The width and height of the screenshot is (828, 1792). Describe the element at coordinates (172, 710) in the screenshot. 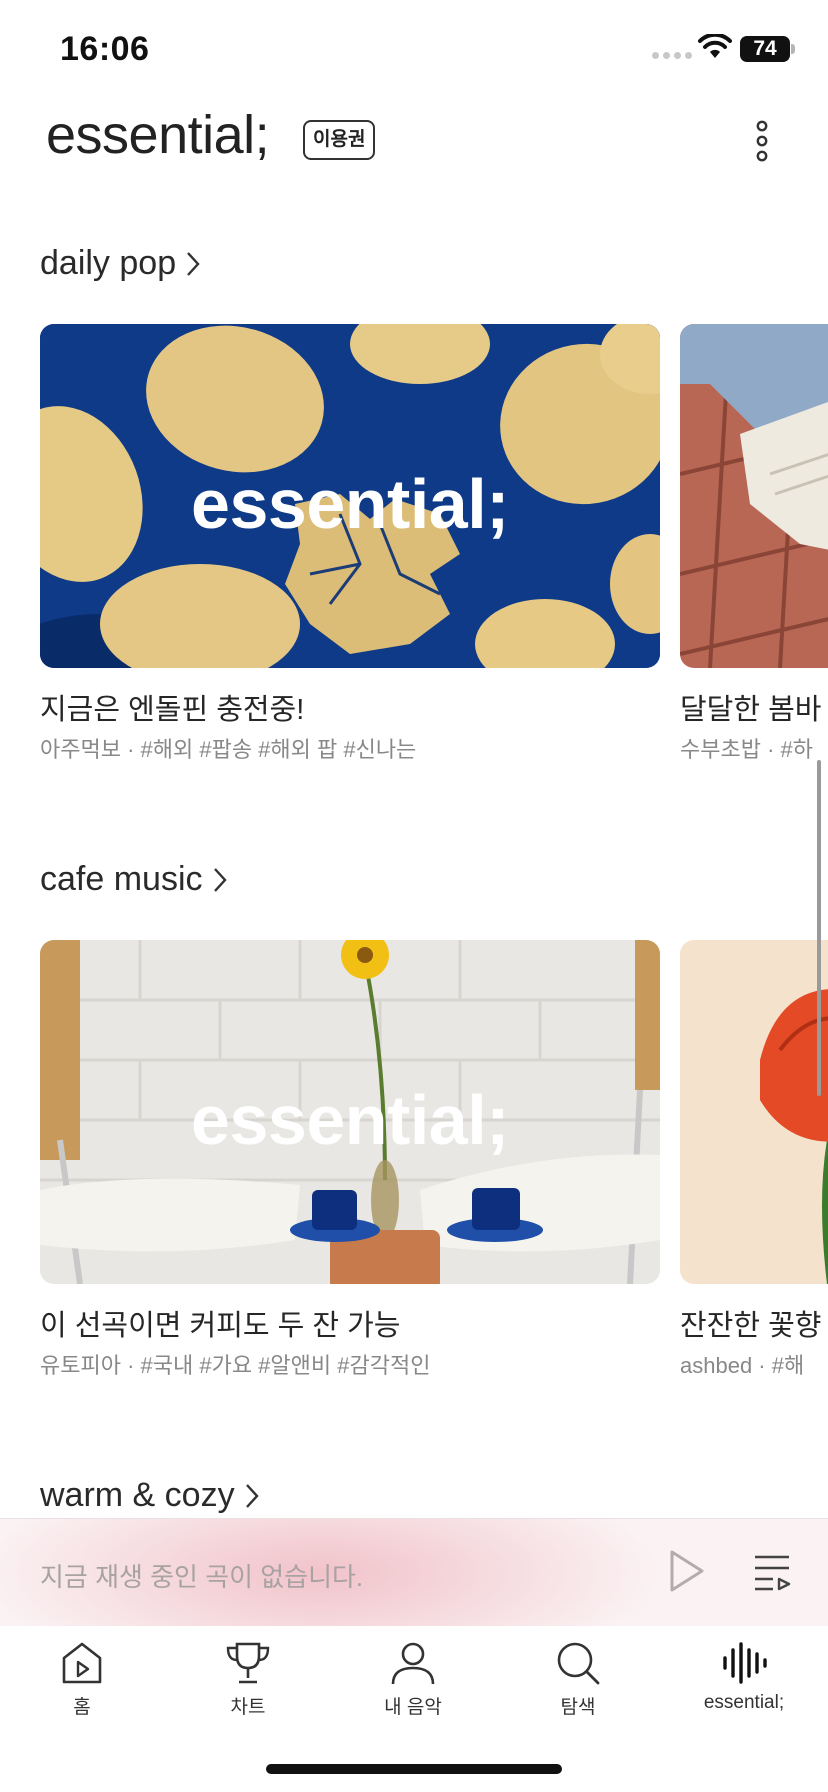

I see `playlist-title: 지금은 엔돌핀 충전중!` at that location.